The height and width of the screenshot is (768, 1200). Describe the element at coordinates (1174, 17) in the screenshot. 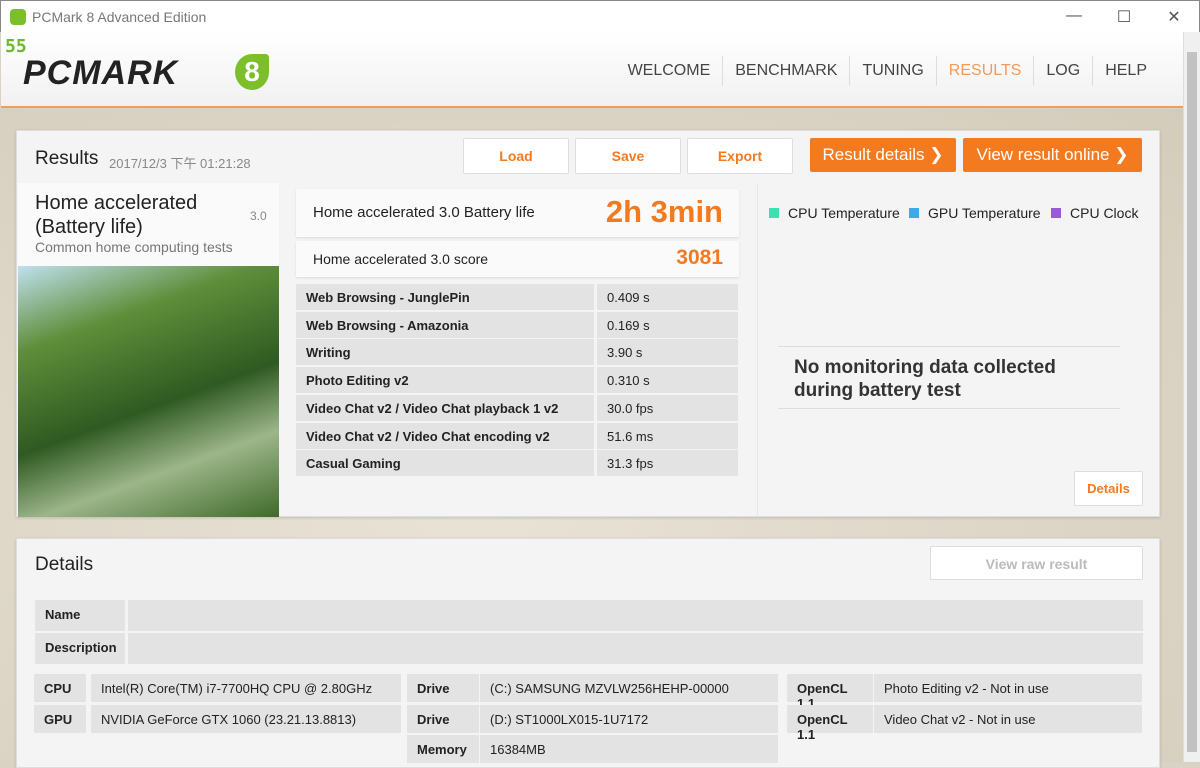

I see `close-button: ✕` at that location.